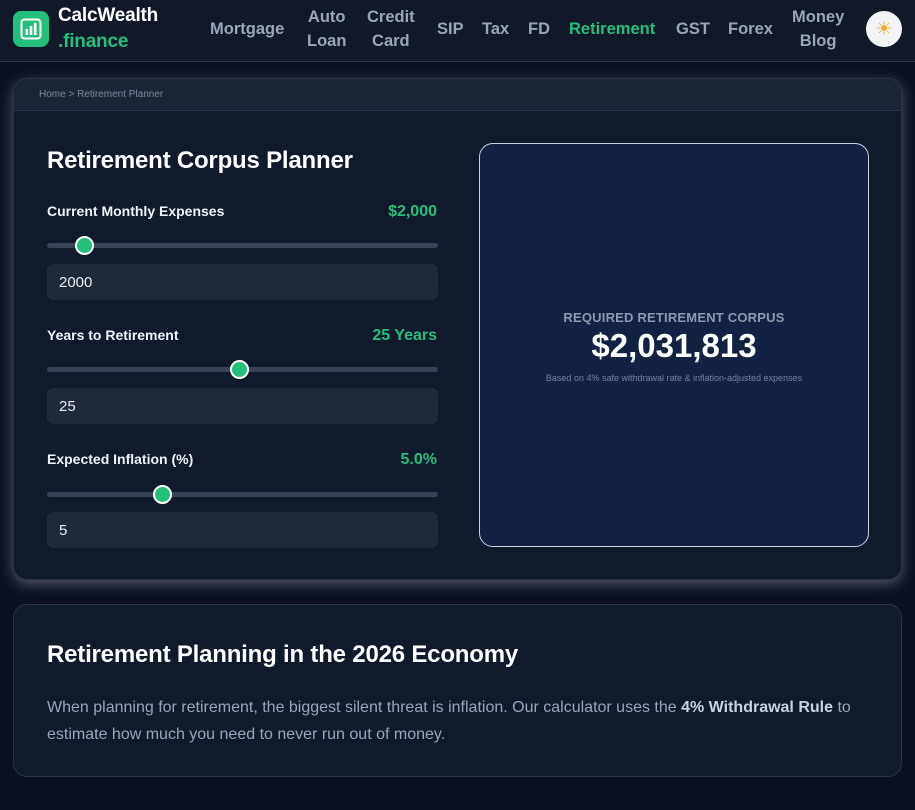  What do you see at coordinates (242, 406) in the screenshot?
I see `years-to-retirement-input` at bounding box center [242, 406].